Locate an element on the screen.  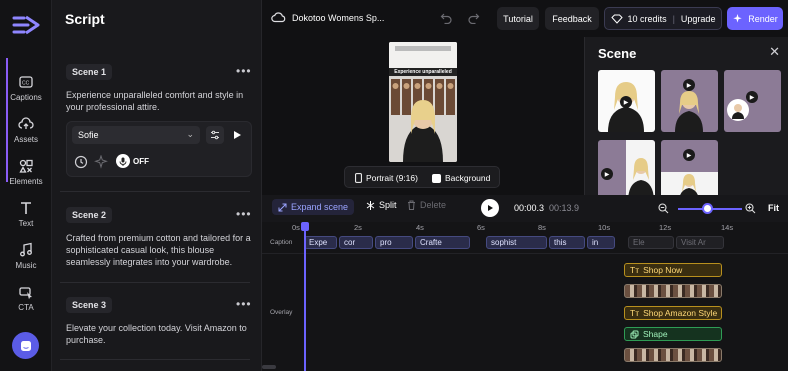
undo-icon is located at coordinates (446, 18).